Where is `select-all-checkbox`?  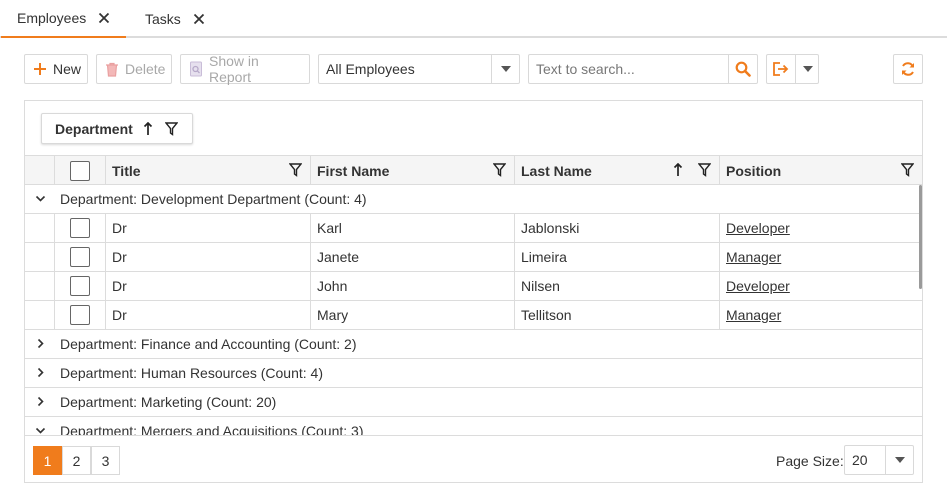 select-all-checkbox is located at coordinates (80, 170).